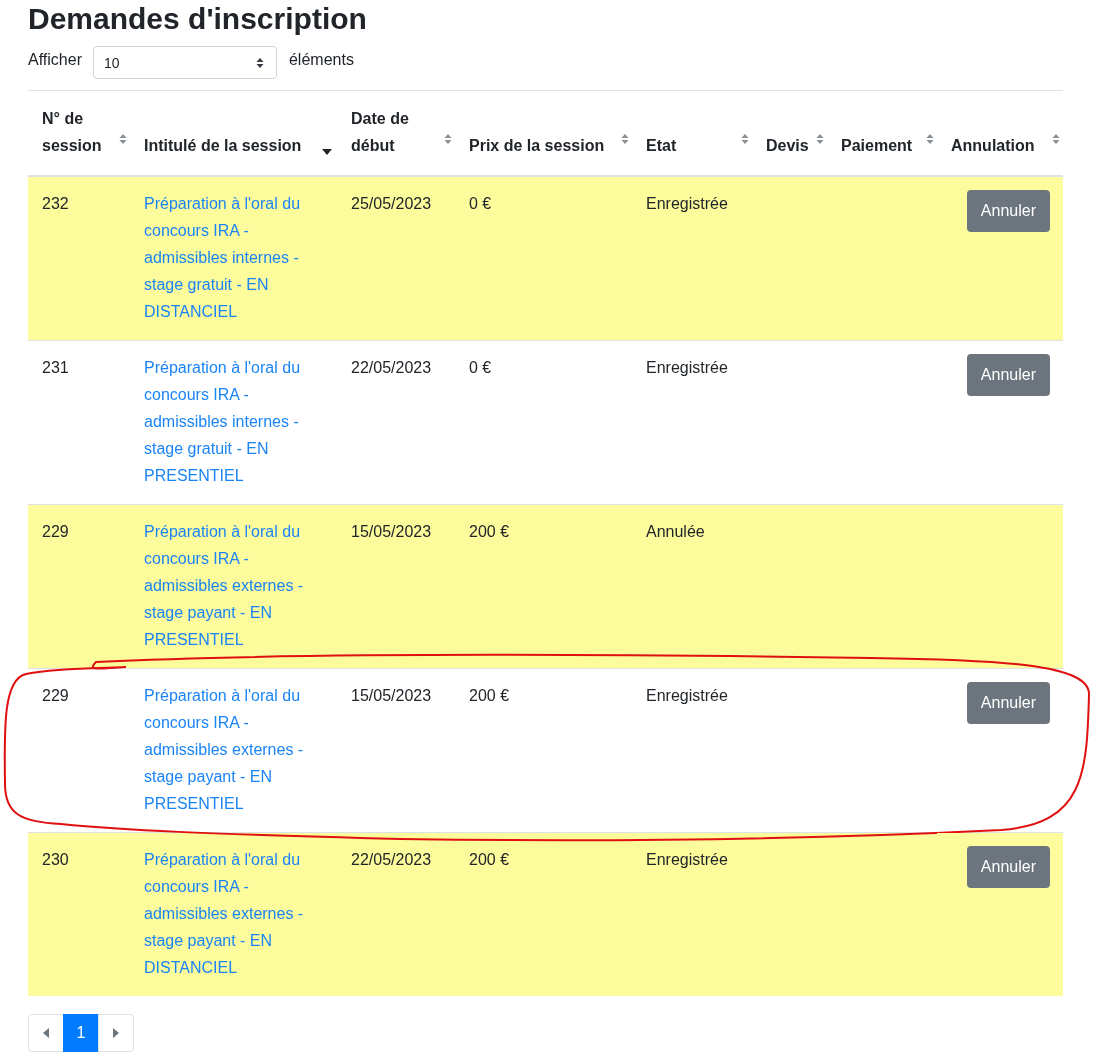  Describe the element at coordinates (55, 203) in the screenshot. I see `session-number: 232` at that location.